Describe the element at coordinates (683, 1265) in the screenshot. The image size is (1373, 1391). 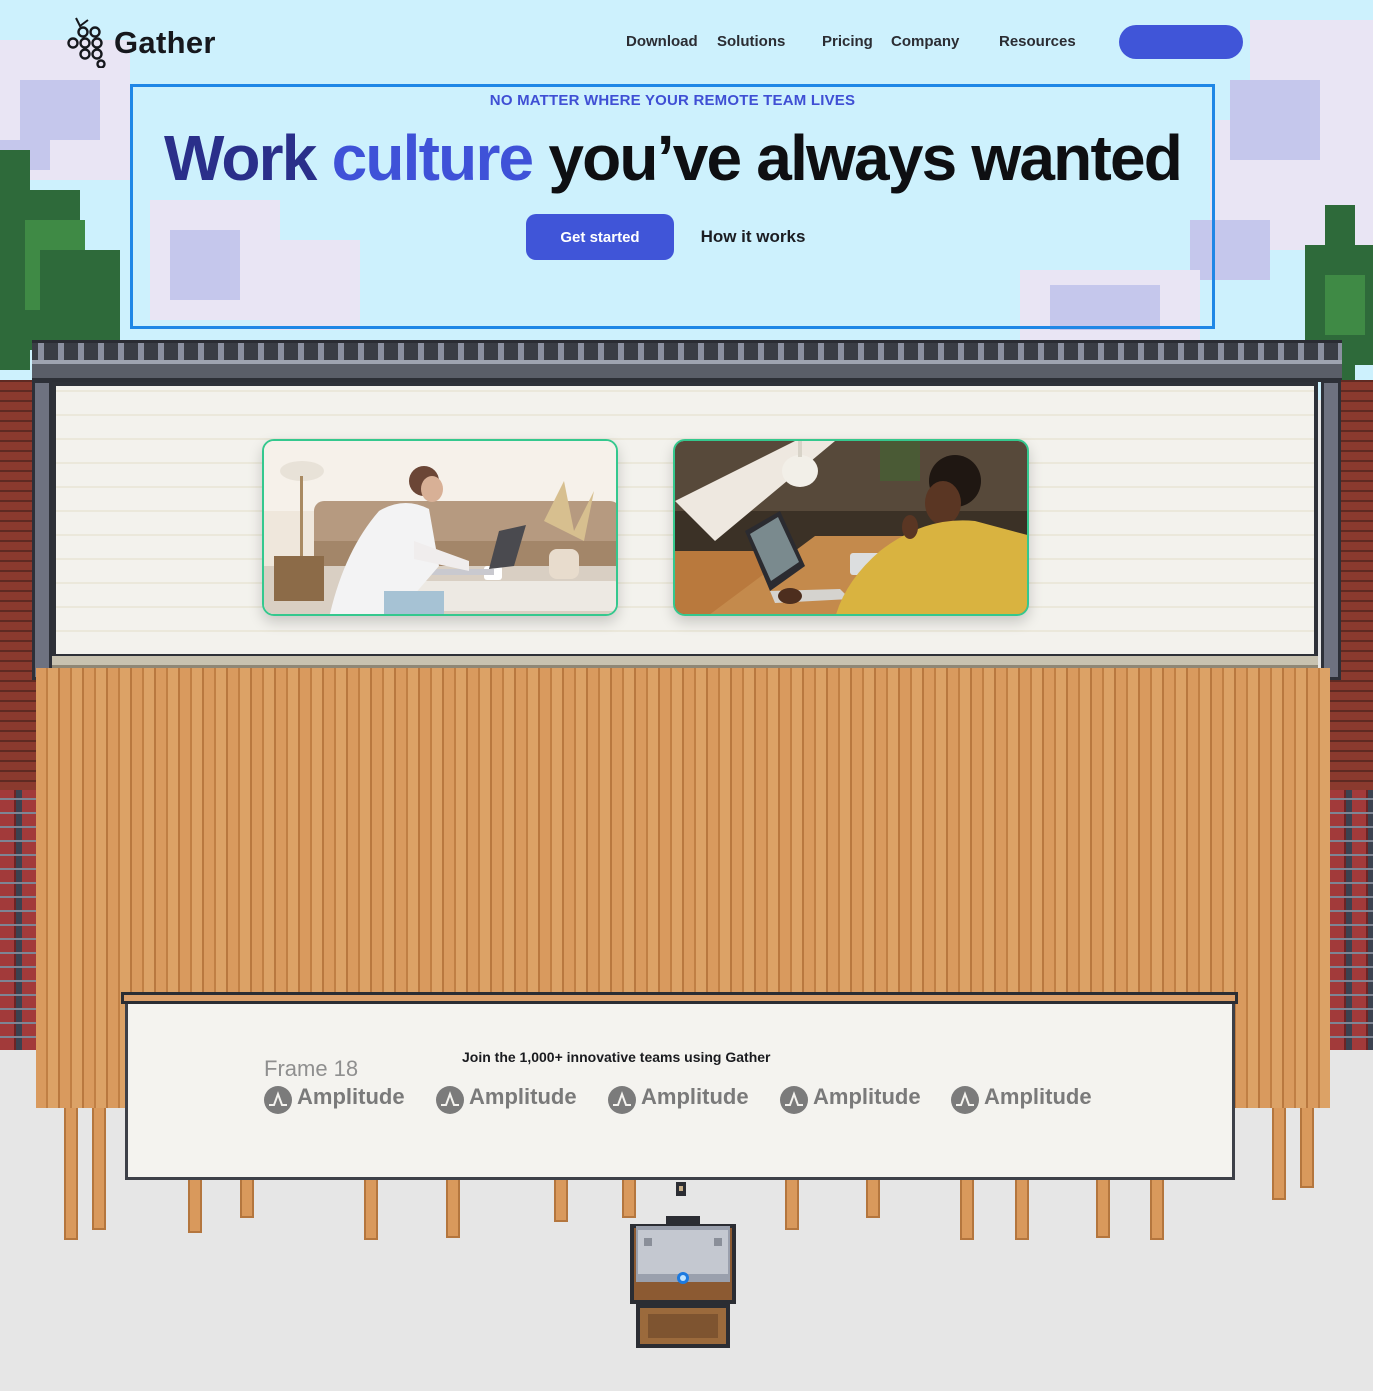
I see `projector-podium-icon` at that location.